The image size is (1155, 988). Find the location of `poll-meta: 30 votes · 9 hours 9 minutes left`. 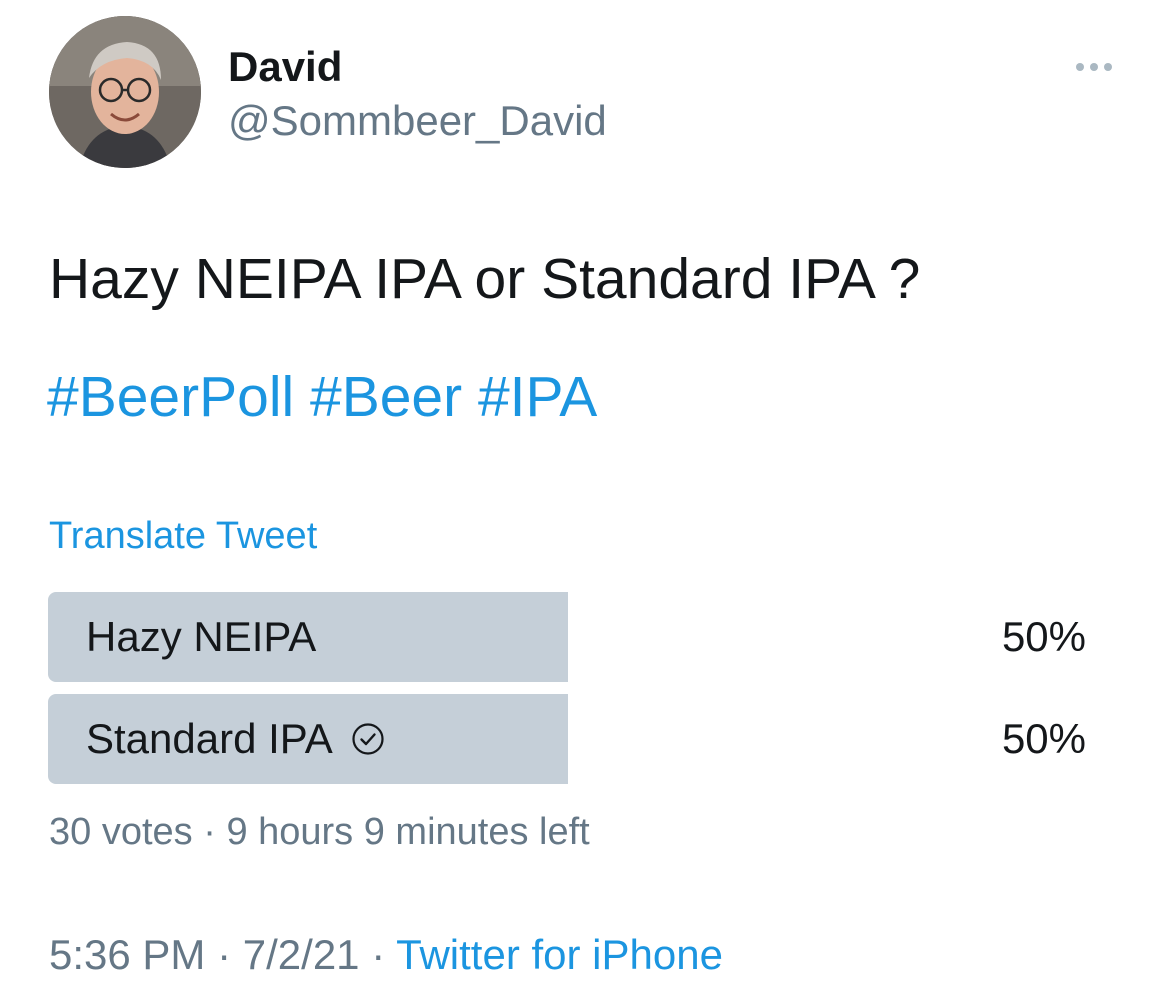

poll-meta: 30 votes · 9 hours 9 minutes left is located at coordinates (319, 832).